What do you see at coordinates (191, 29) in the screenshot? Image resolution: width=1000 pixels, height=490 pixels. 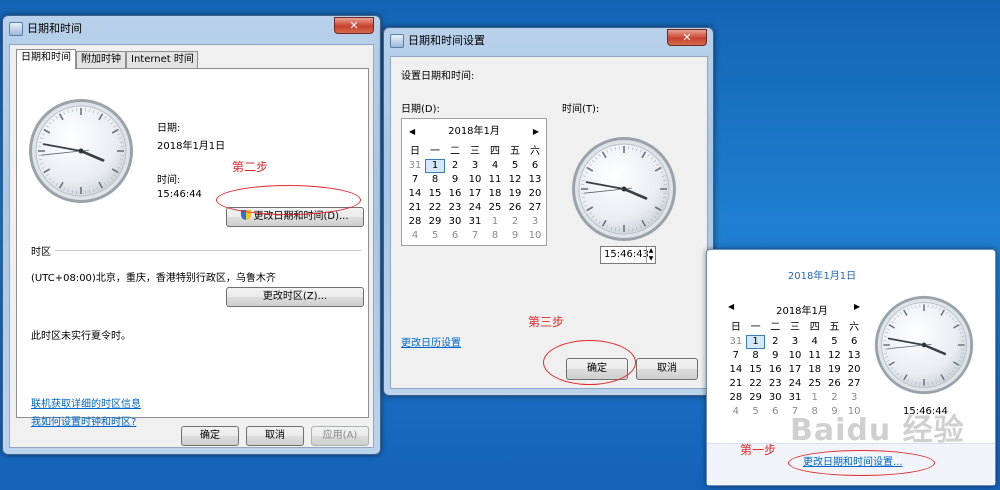 I see `datetime-window-titlebar: 日期和时间` at bounding box center [191, 29].